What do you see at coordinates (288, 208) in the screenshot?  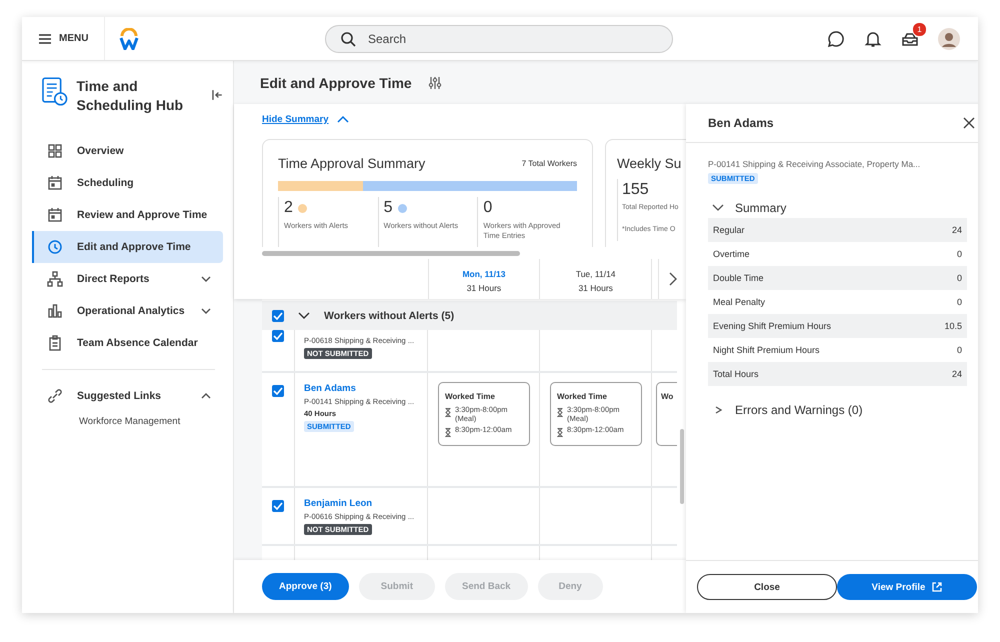 I see `stat-value: 2` at bounding box center [288, 208].